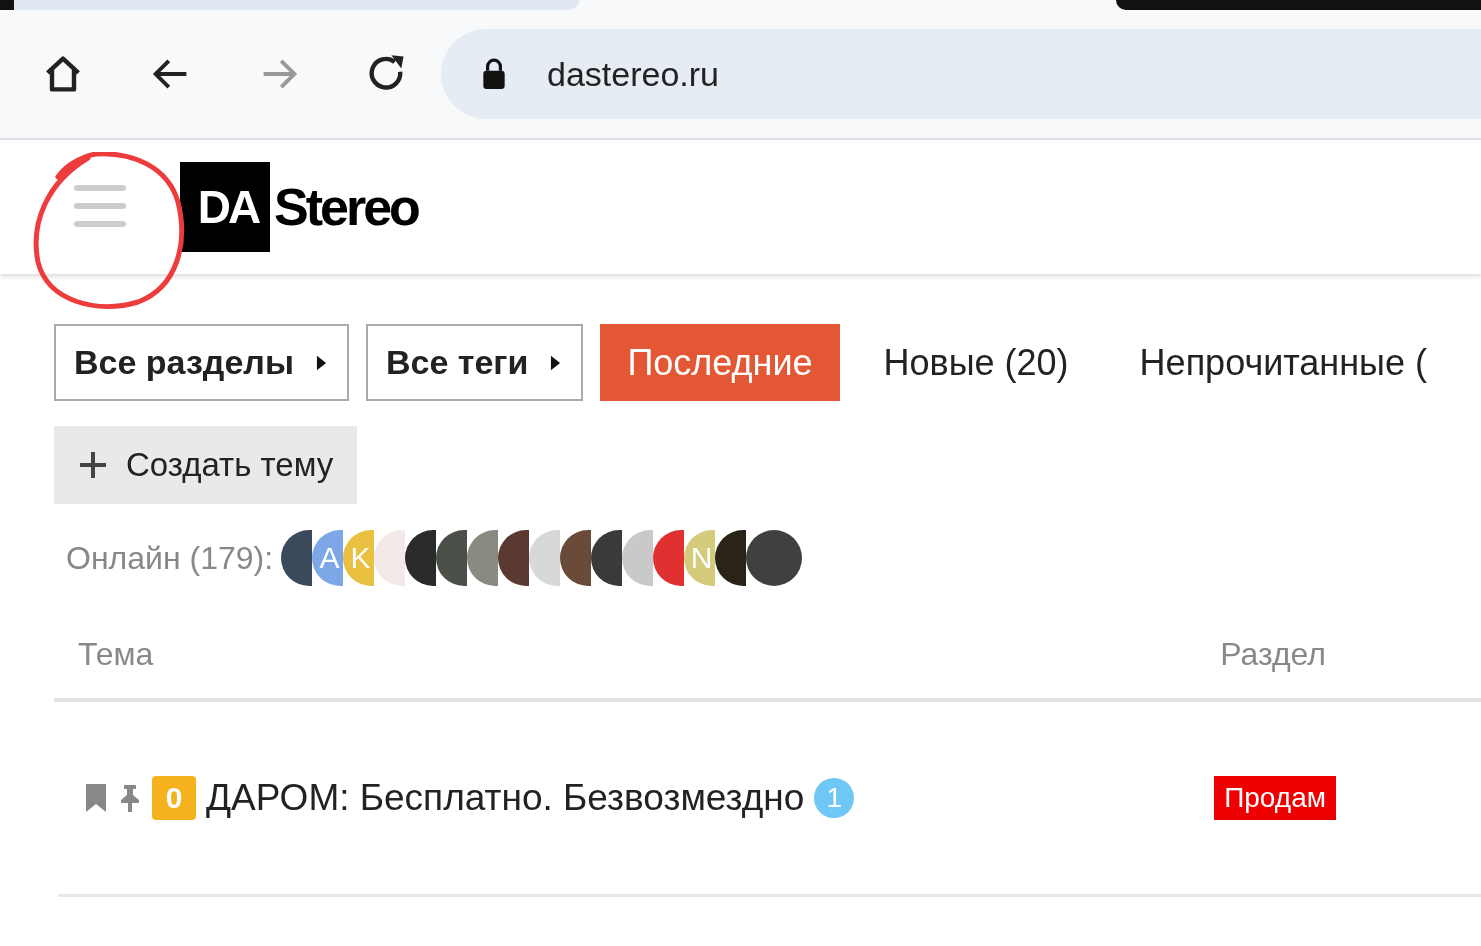 The image size is (1481, 946). Describe the element at coordinates (720, 362) in the screenshot. I see `nav-tab: Последние` at that location.